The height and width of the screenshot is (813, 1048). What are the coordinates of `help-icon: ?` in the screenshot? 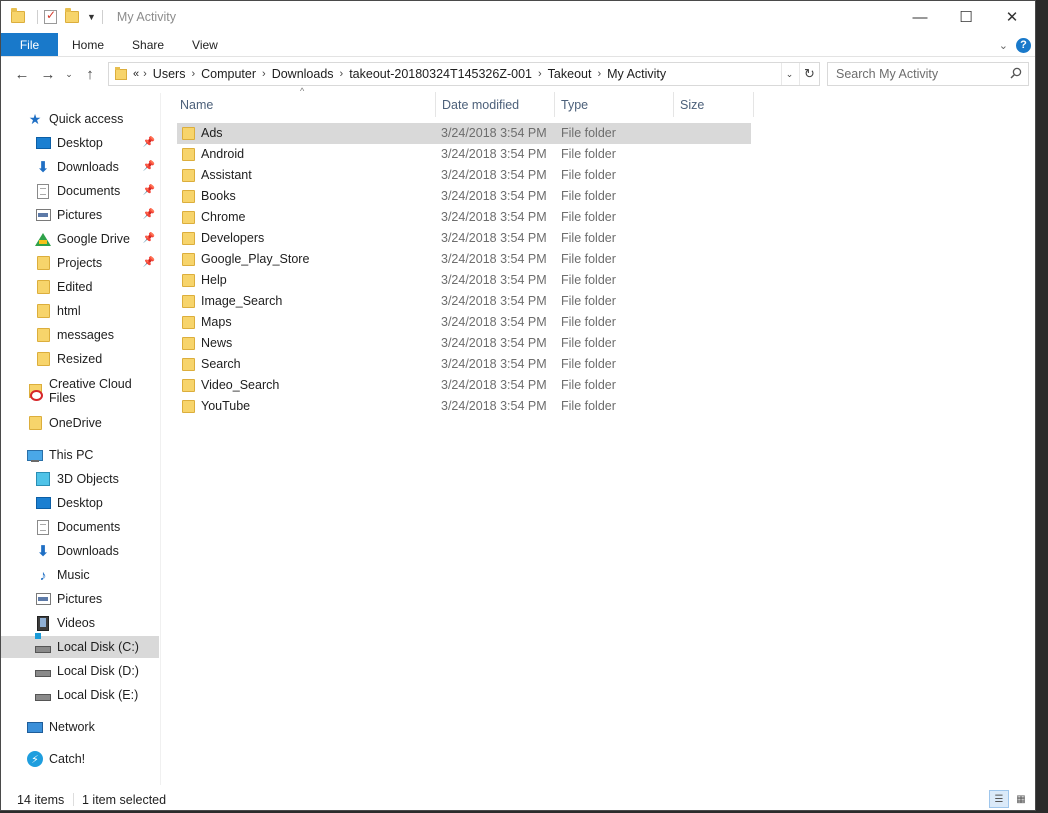 It's located at (1023, 45).